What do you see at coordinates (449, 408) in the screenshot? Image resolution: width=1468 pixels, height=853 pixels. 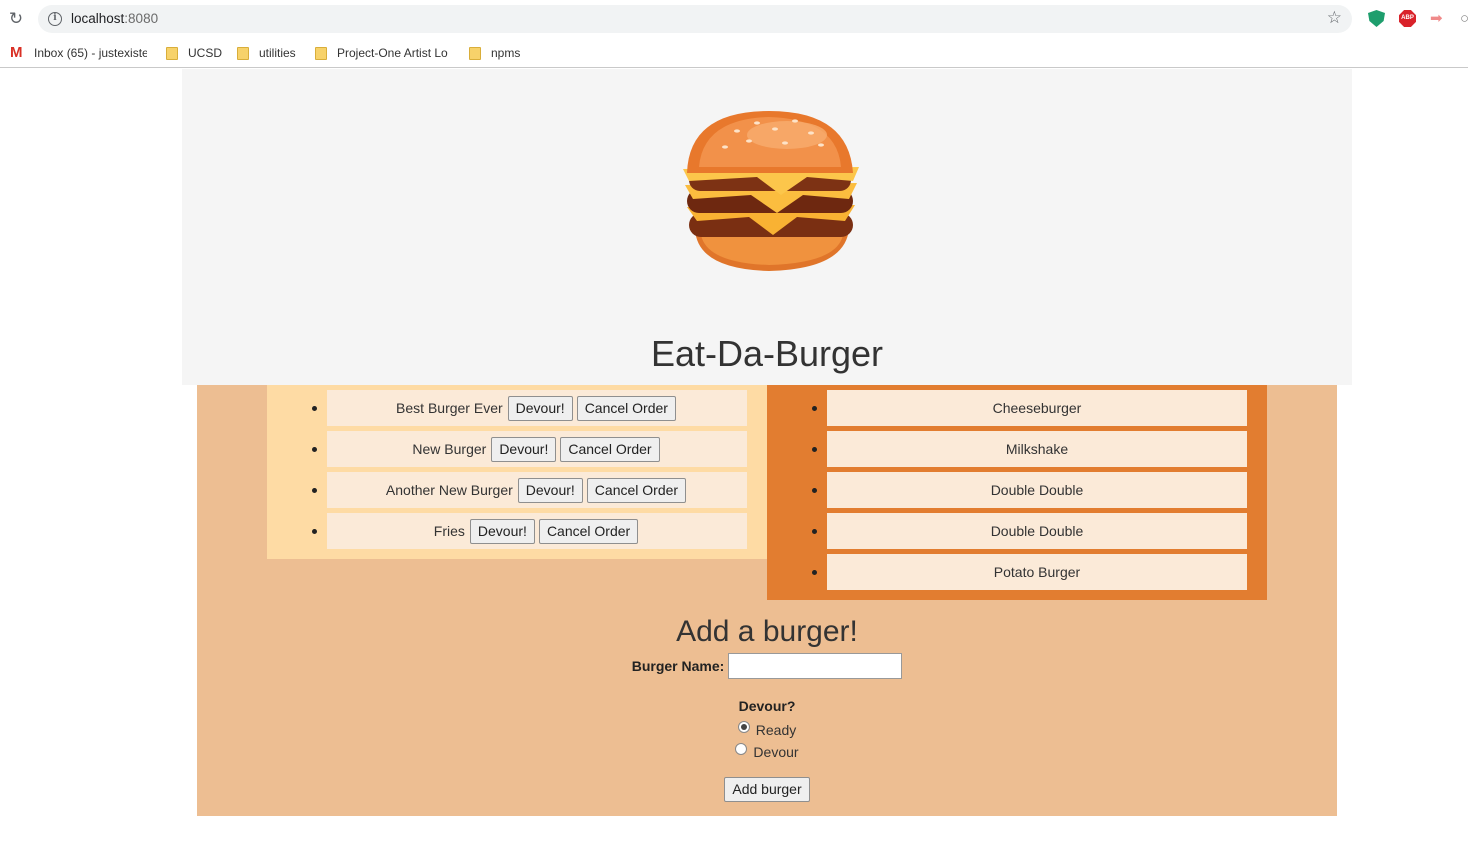 I see `burger-name: Best Burger Ever` at bounding box center [449, 408].